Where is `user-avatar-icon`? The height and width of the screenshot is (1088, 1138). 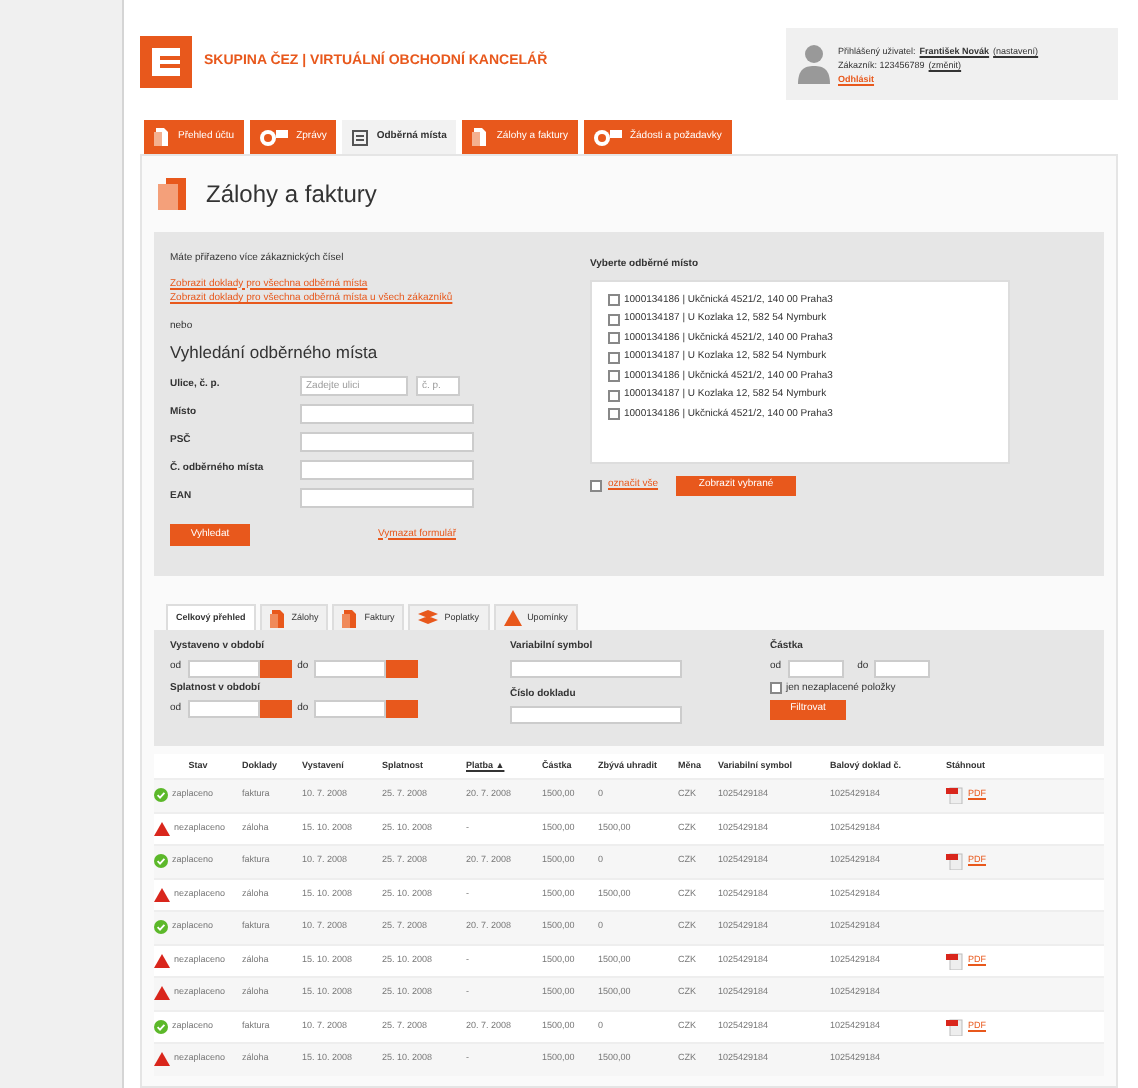 user-avatar-icon is located at coordinates (814, 64).